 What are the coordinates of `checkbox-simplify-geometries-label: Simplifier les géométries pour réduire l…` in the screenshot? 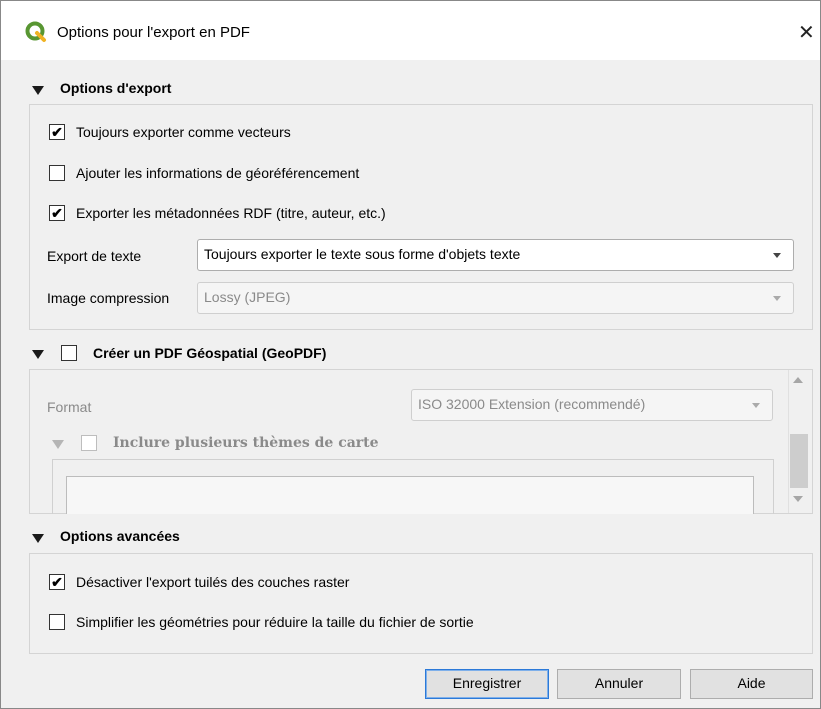 It's located at (275, 622).